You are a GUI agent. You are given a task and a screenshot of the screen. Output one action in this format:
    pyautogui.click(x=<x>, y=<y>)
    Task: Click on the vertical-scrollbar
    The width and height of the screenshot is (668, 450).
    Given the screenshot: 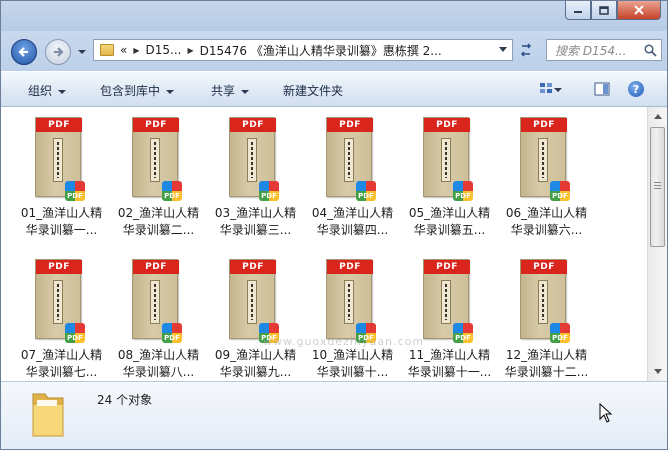 What is the action you would take?
    pyautogui.click(x=657, y=244)
    